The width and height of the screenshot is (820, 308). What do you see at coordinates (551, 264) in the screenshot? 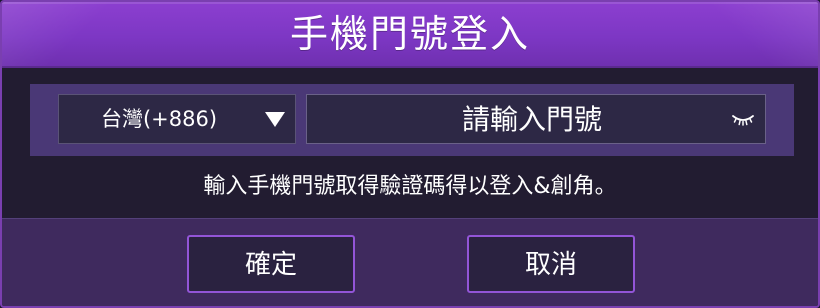
I see `cancel-button: 取消` at bounding box center [551, 264].